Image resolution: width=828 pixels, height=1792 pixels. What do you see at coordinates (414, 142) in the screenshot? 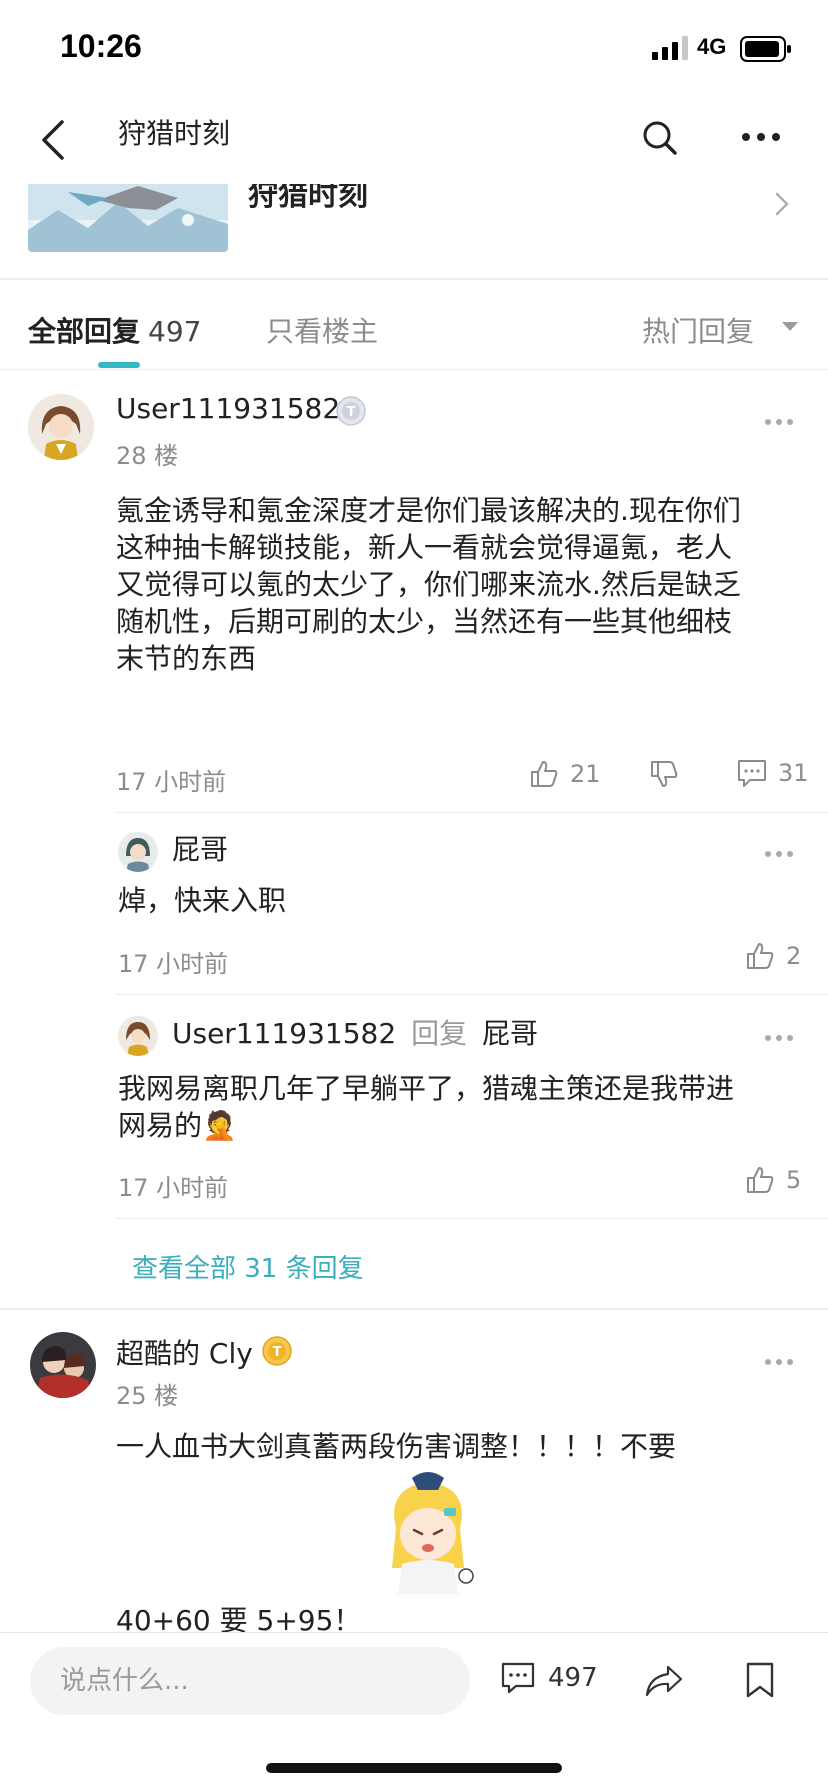
I see `nav-bar: 狩猎时刻` at bounding box center [414, 142].